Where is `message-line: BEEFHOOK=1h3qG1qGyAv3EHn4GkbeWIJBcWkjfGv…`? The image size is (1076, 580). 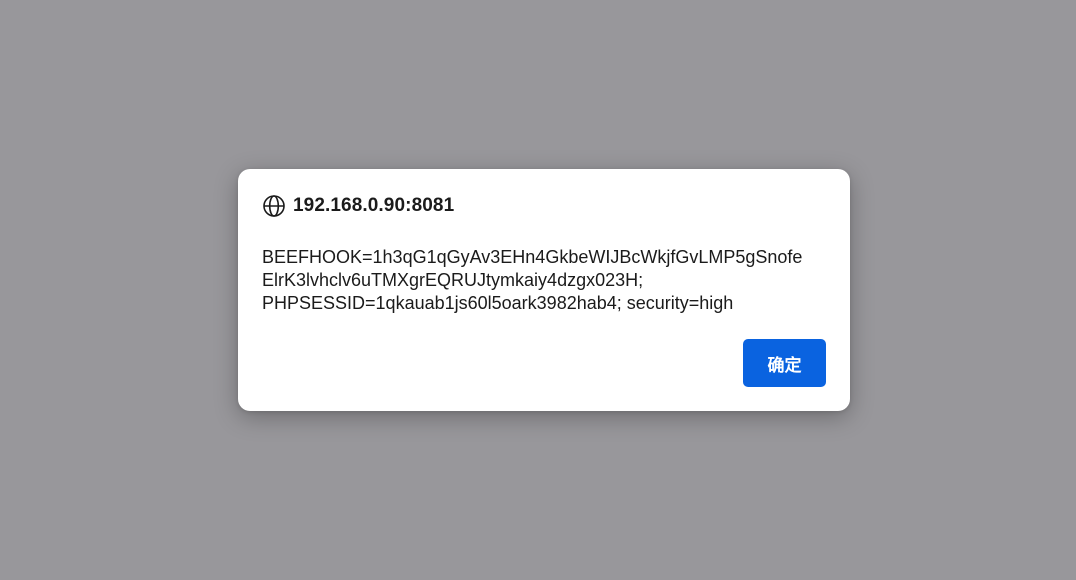 message-line: BEEFHOOK=1h3qG1qGyAv3EHn4GkbeWIJBcWkjfGv… is located at coordinates (532, 257).